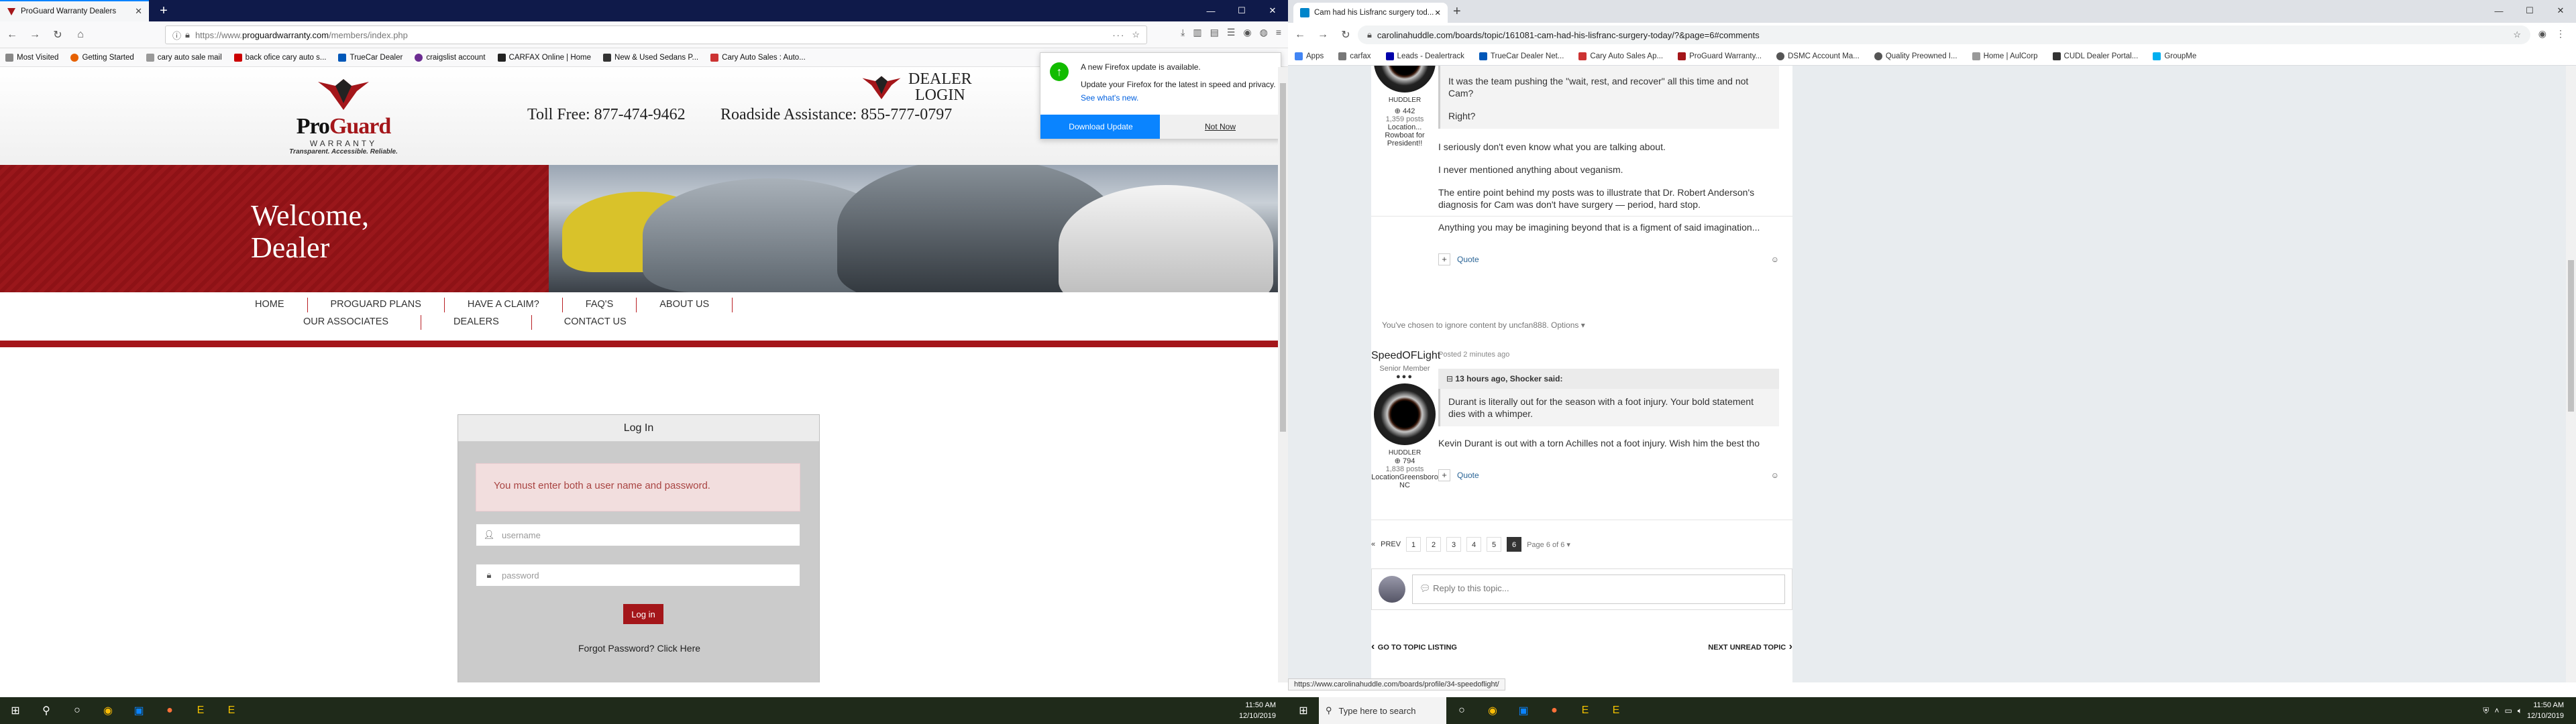  I want to click on page-link: 3, so click(1454, 544).